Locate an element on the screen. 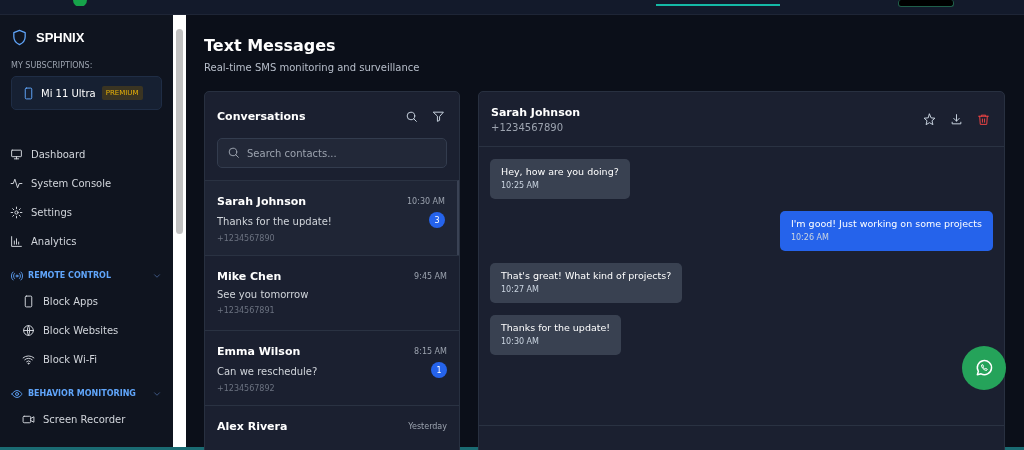  nav-item: Block Apps is located at coordinates (86, 301).